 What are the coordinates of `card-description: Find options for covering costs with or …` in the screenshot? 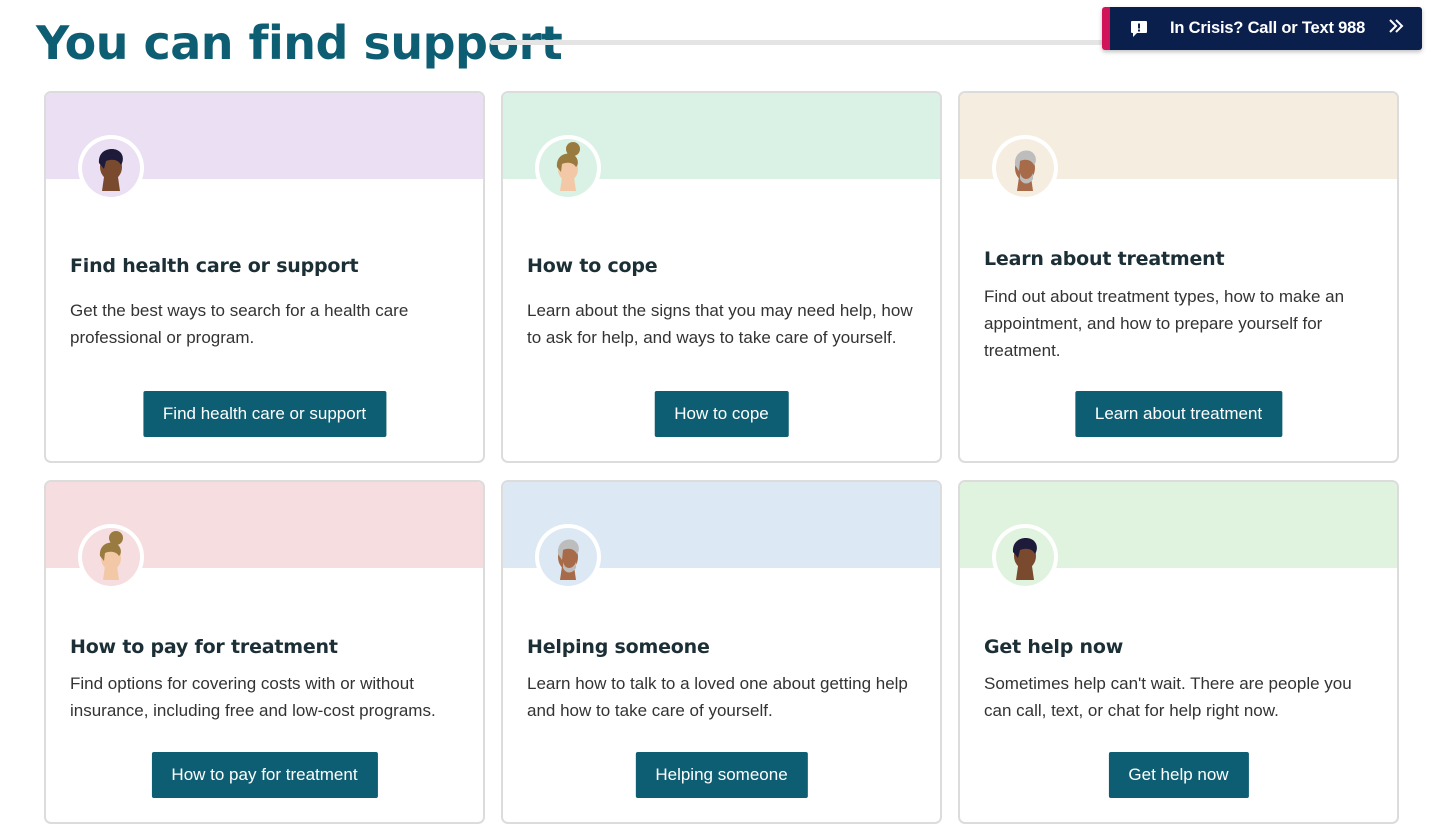 It's located at (253, 697).